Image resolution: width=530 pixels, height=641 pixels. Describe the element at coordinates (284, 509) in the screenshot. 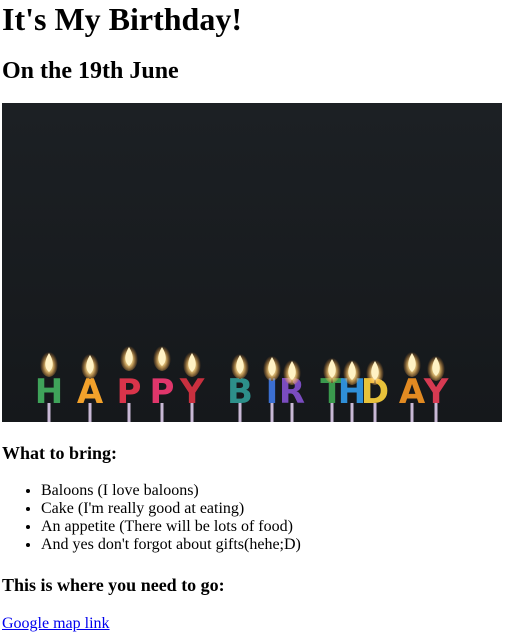

I see `list-item: Cake (I'm really good at eating)` at that location.